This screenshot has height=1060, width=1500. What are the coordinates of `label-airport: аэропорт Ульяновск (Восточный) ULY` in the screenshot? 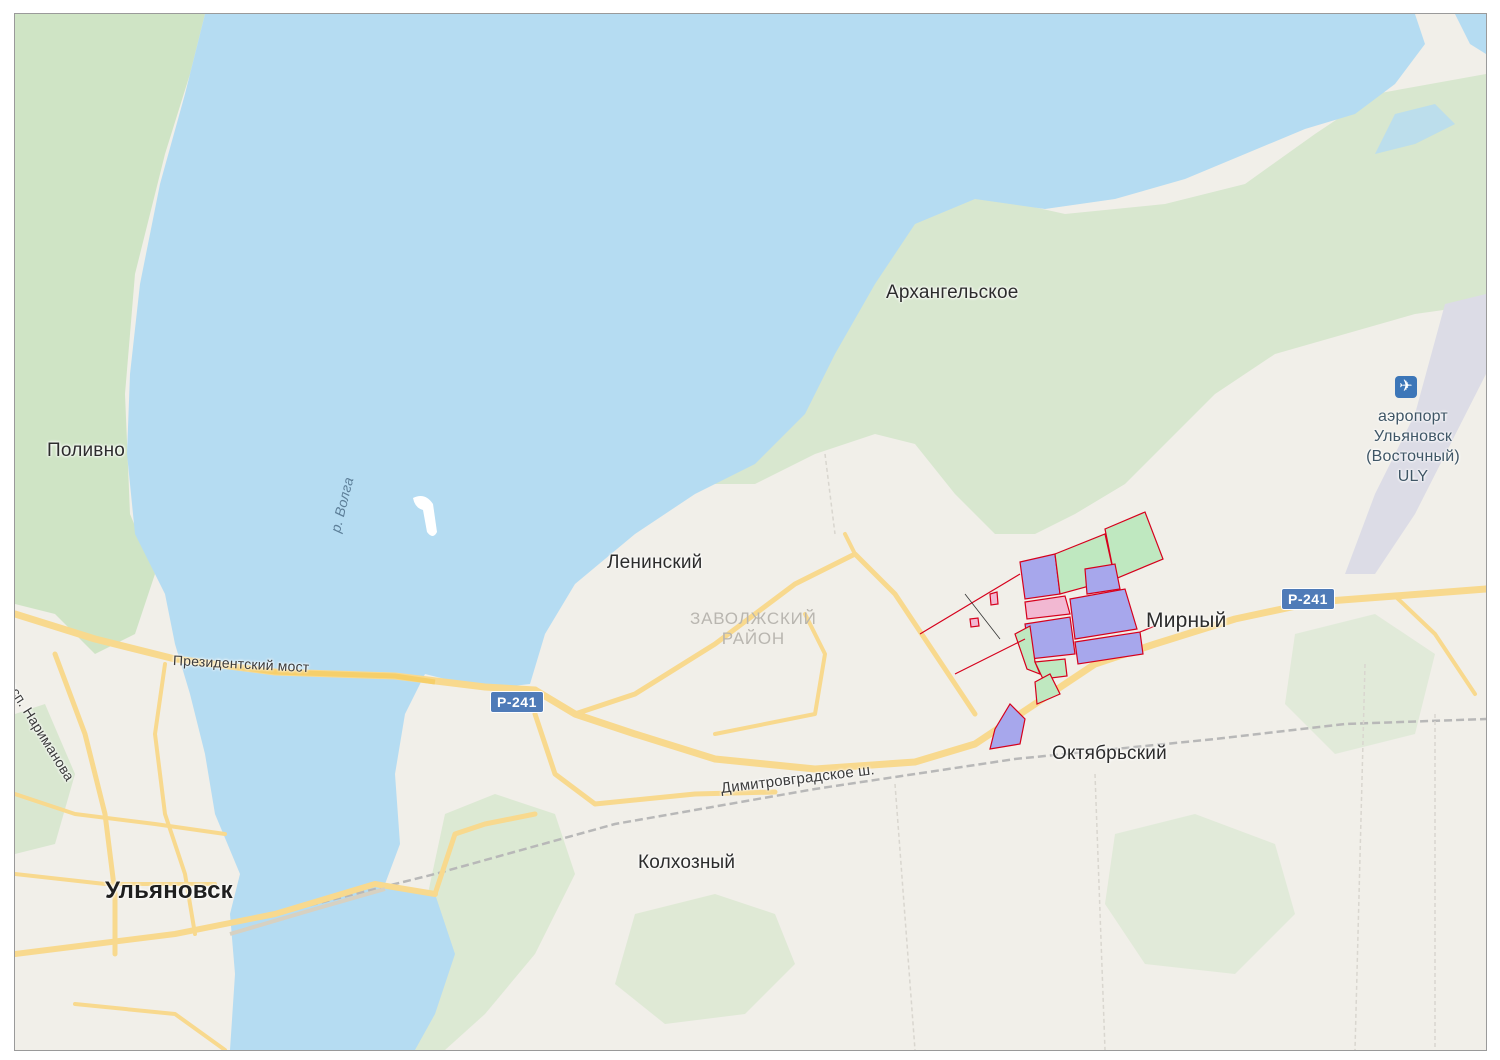 It's located at (1413, 447).